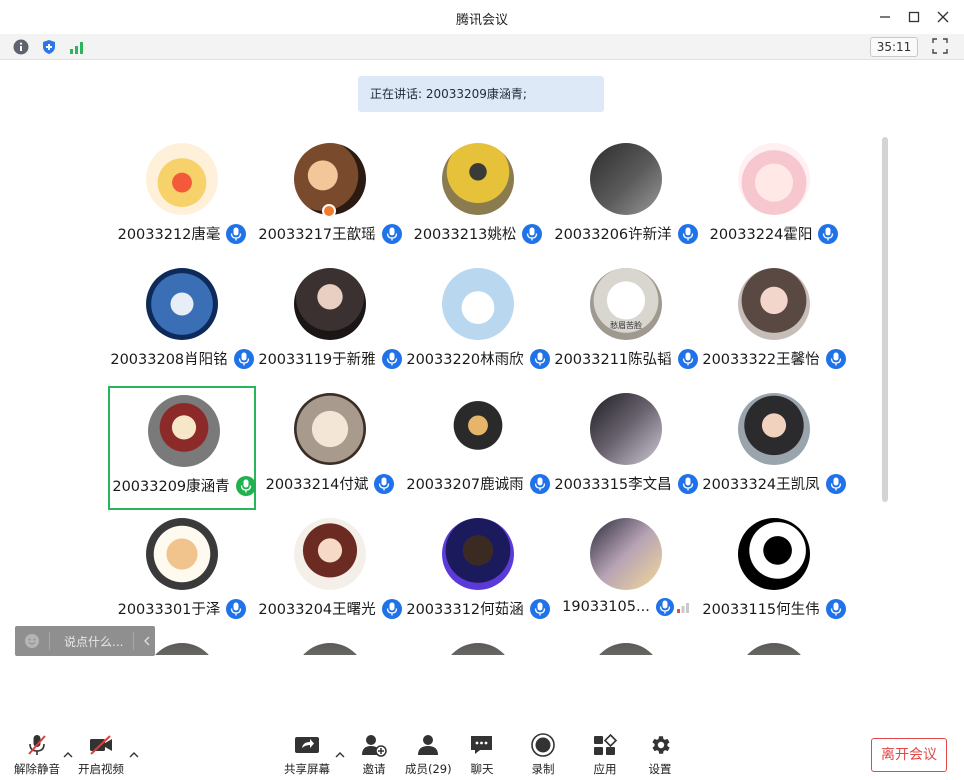 The image size is (964, 780). What do you see at coordinates (101, 745) in the screenshot?
I see `video-off-icon` at bounding box center [101, 745].